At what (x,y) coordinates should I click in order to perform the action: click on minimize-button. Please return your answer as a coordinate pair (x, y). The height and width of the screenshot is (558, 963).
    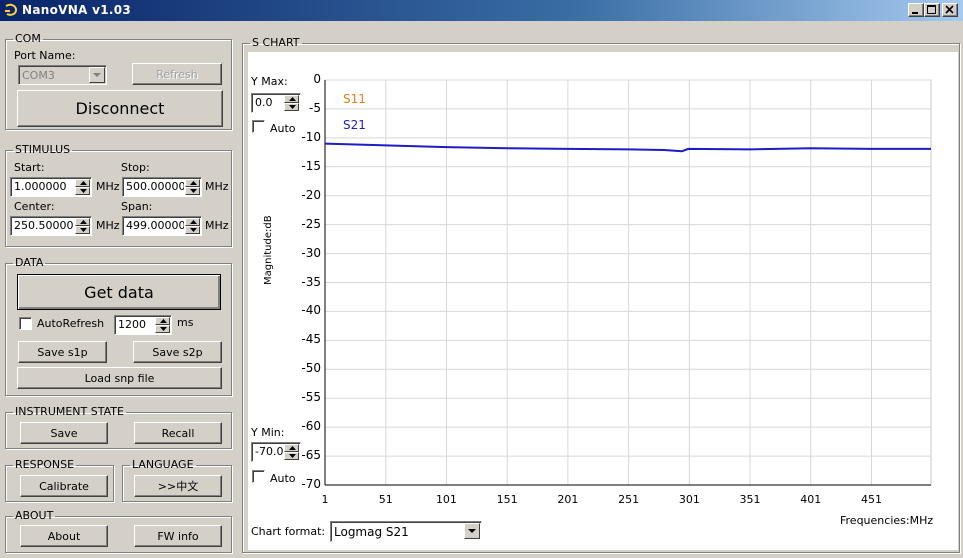
    Looking at the image, I should click on (916, 10).